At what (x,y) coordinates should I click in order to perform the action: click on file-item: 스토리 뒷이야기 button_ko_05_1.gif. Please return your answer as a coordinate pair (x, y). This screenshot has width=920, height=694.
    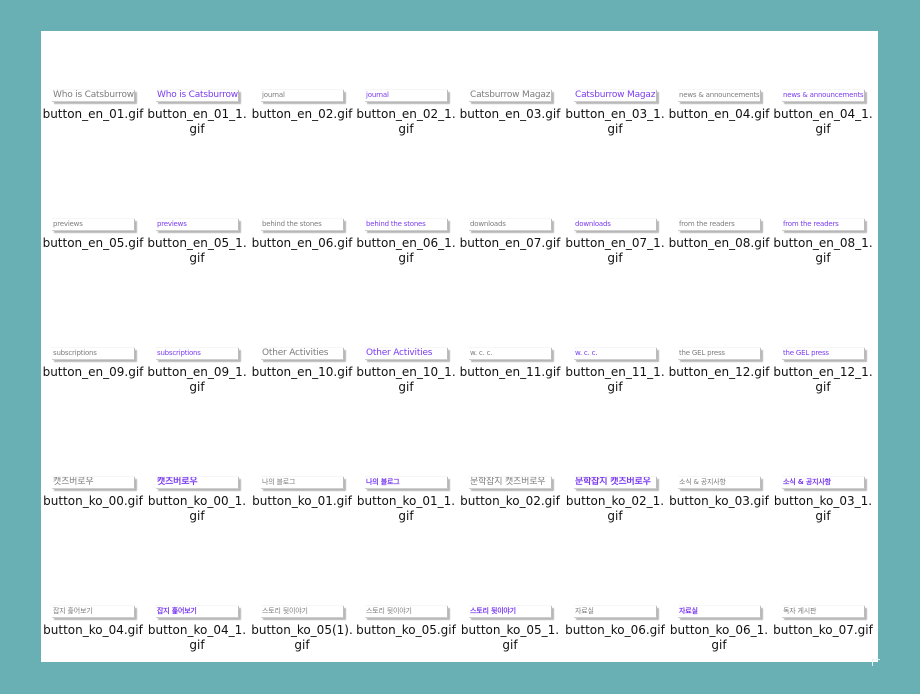
    Looking at the image, I should click on (510, 602).